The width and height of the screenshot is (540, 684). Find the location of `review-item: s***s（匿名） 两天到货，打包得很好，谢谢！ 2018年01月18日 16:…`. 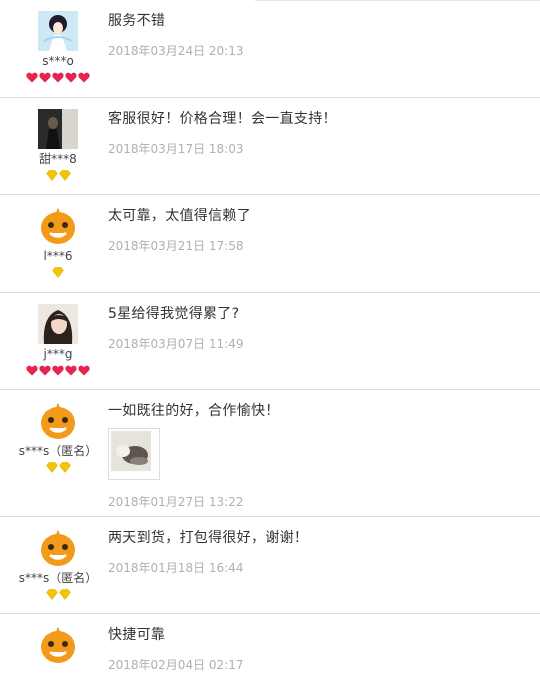

review-item: s***s（匿名） 两天到货，打包得很好，谢谢！ 2018年01月18日 16:… is located at coordinates (270, 565).